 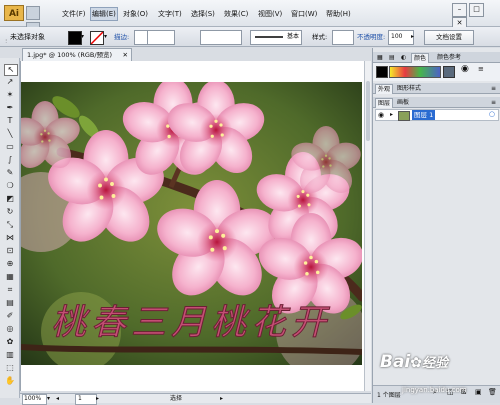 I want to click on control-bar: ⋮ 未选择对象 ▾ ▾ 描边: 基本 样式: 不透明度: 100 ▸ 文档设置, so click(x=250, y=37).